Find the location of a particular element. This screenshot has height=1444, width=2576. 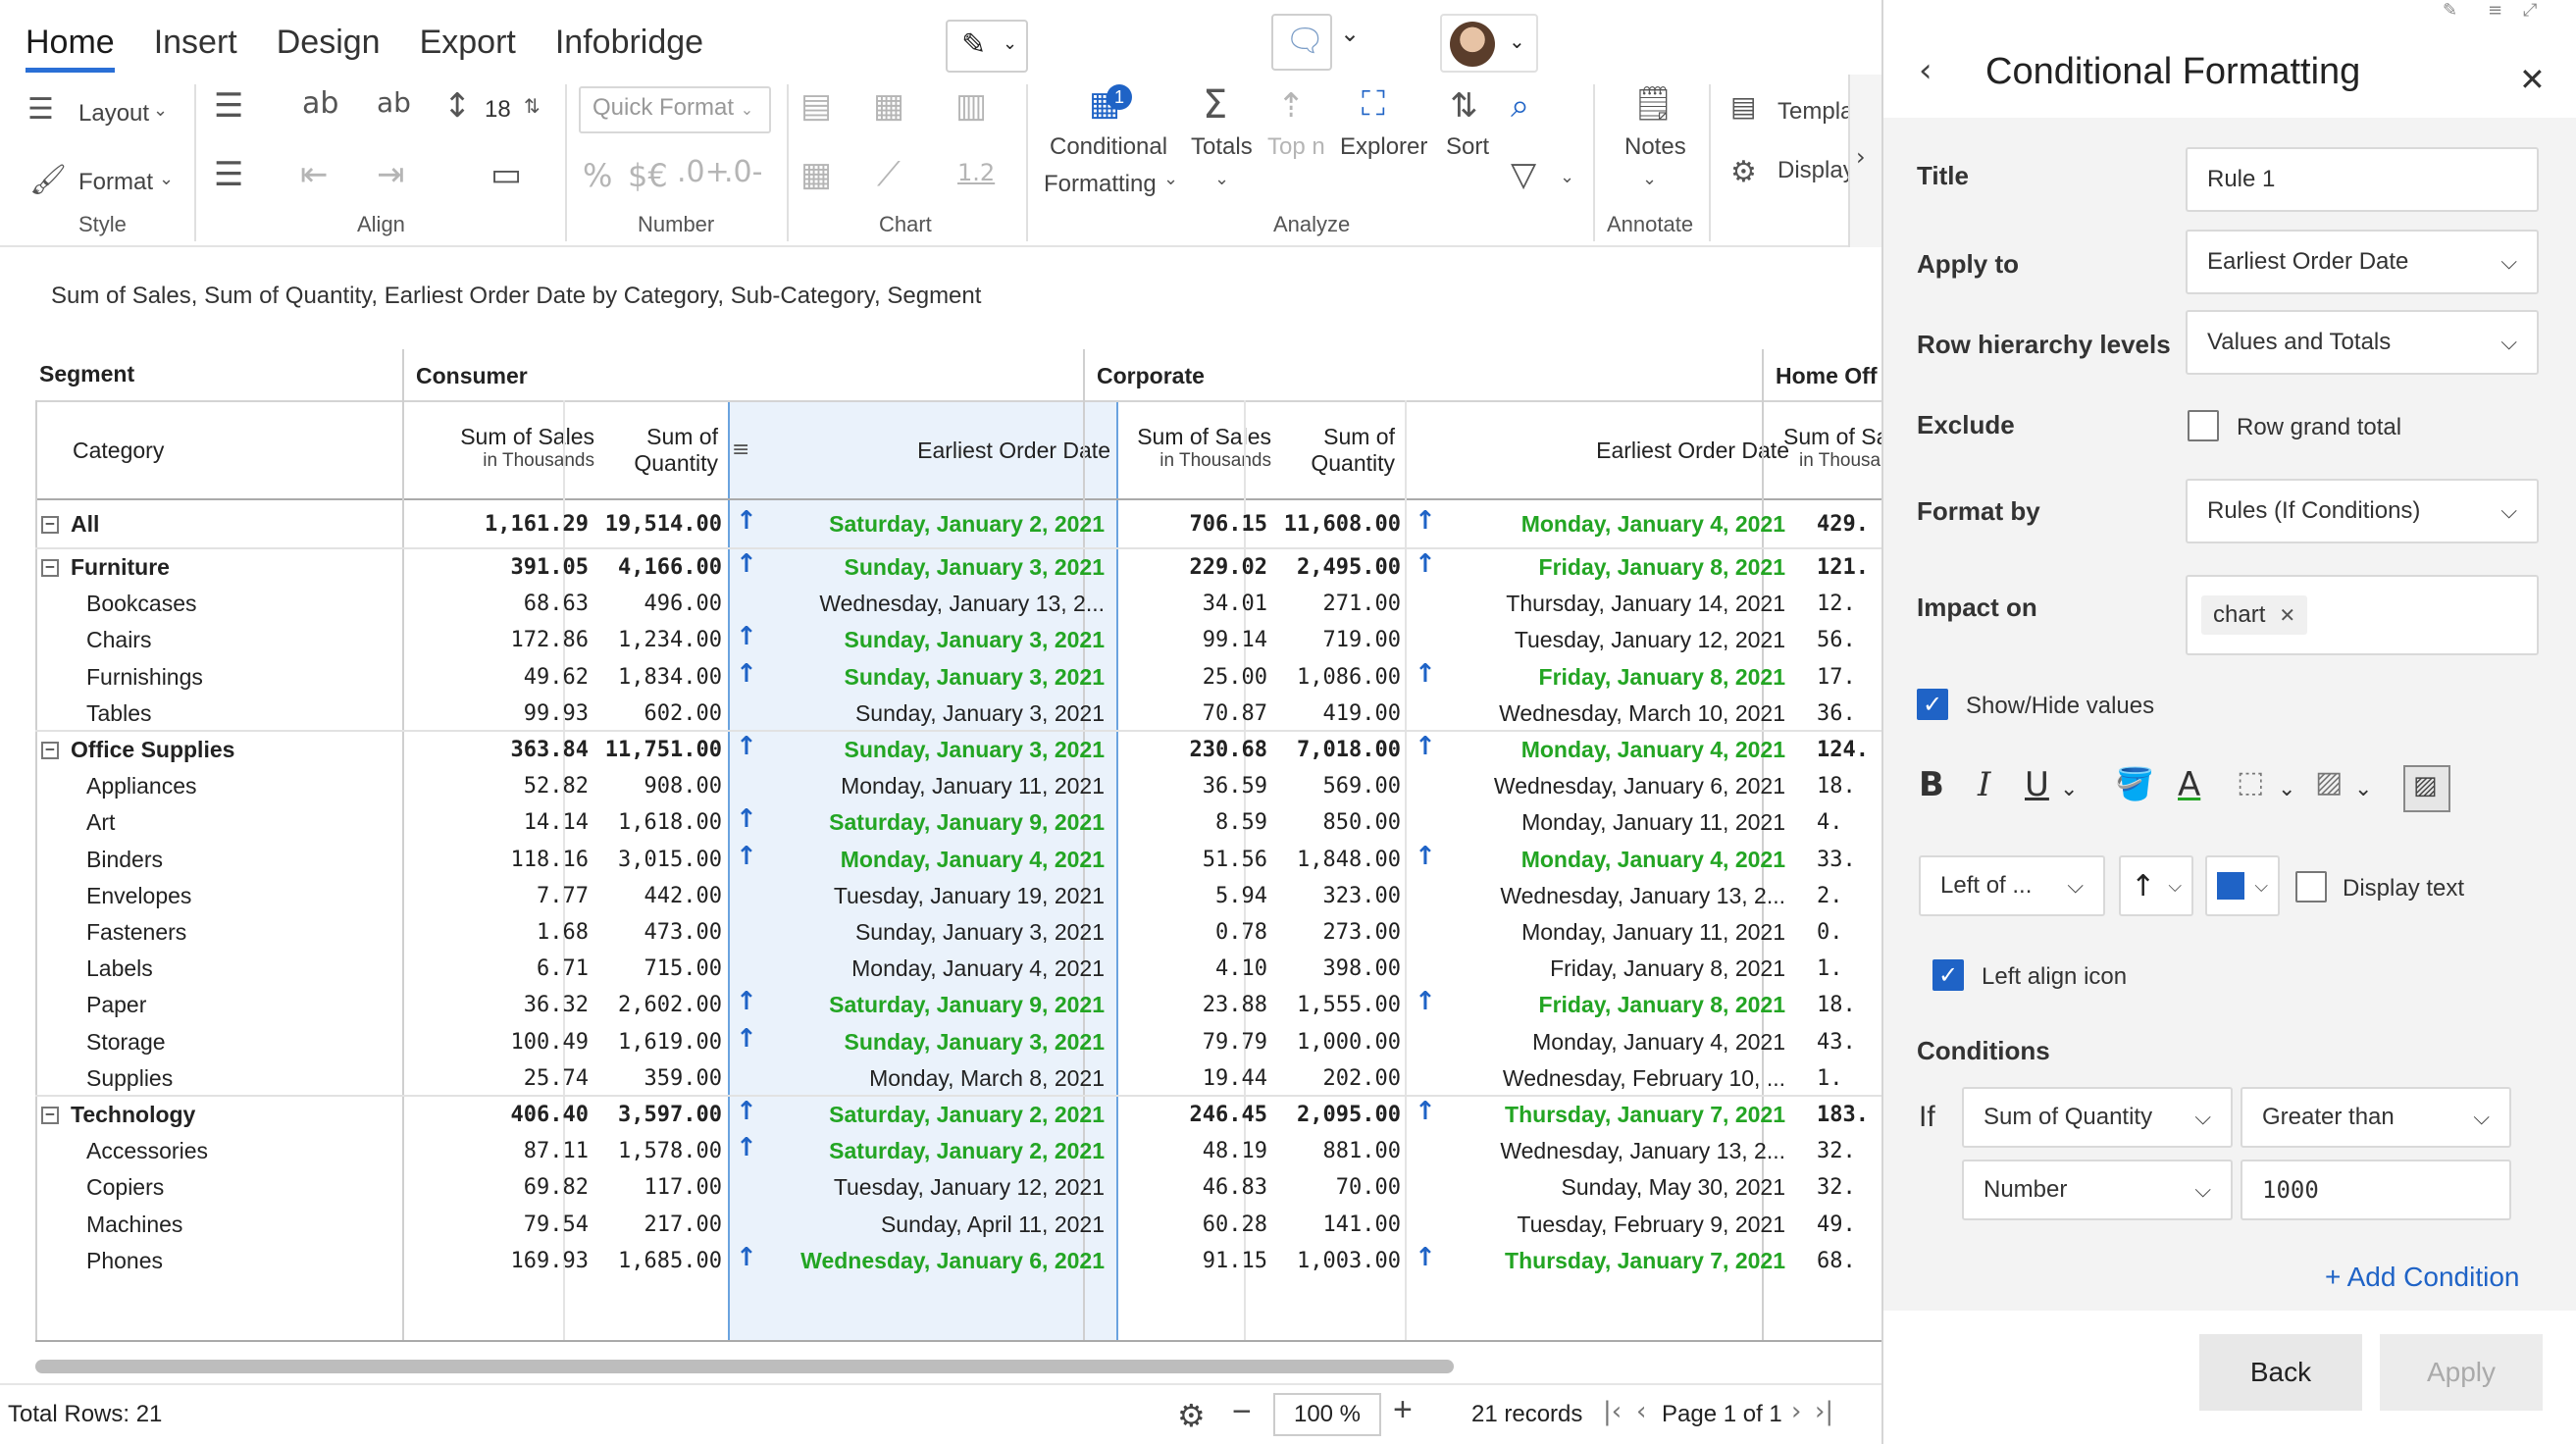

corporate-qty-header: Sum of Quantity is located at coordinates (1328, 450).